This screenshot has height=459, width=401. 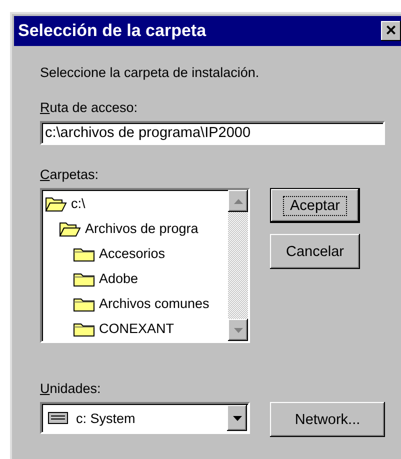 What do you see at coordinates (71, 388) in the screenshot?
I see `drives-label: Unidades:` at bounding box center [71, 388].